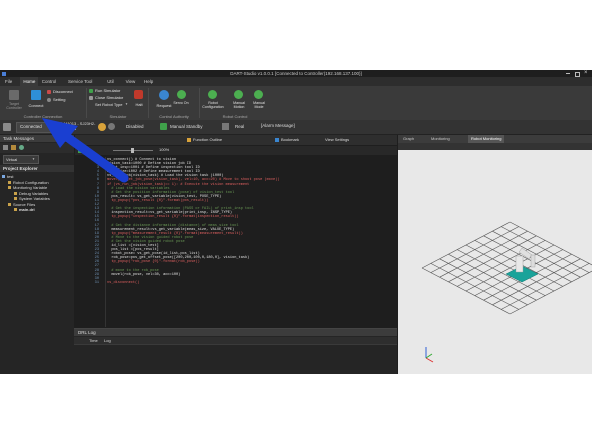  I want to click on annotation-arrow, so click(85, 150).